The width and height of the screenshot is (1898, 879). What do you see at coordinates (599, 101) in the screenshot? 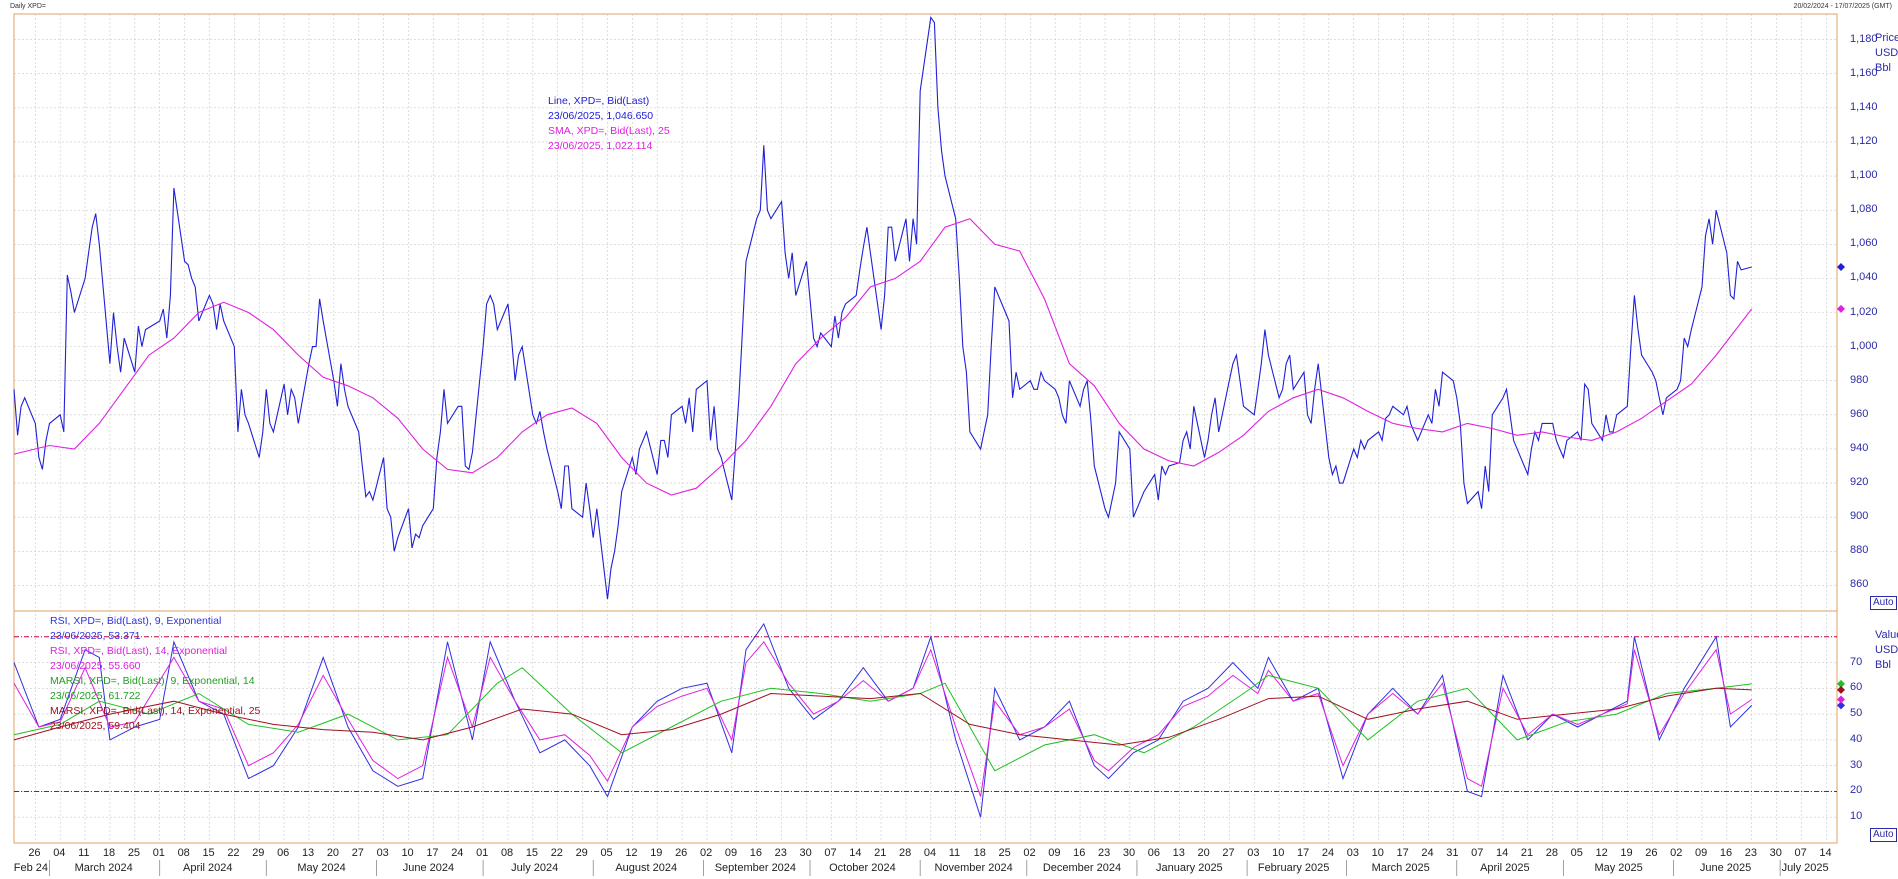
I see `price-legend-line: Line, XPD=, Bid(Last)` at bounding box center [599, 101].